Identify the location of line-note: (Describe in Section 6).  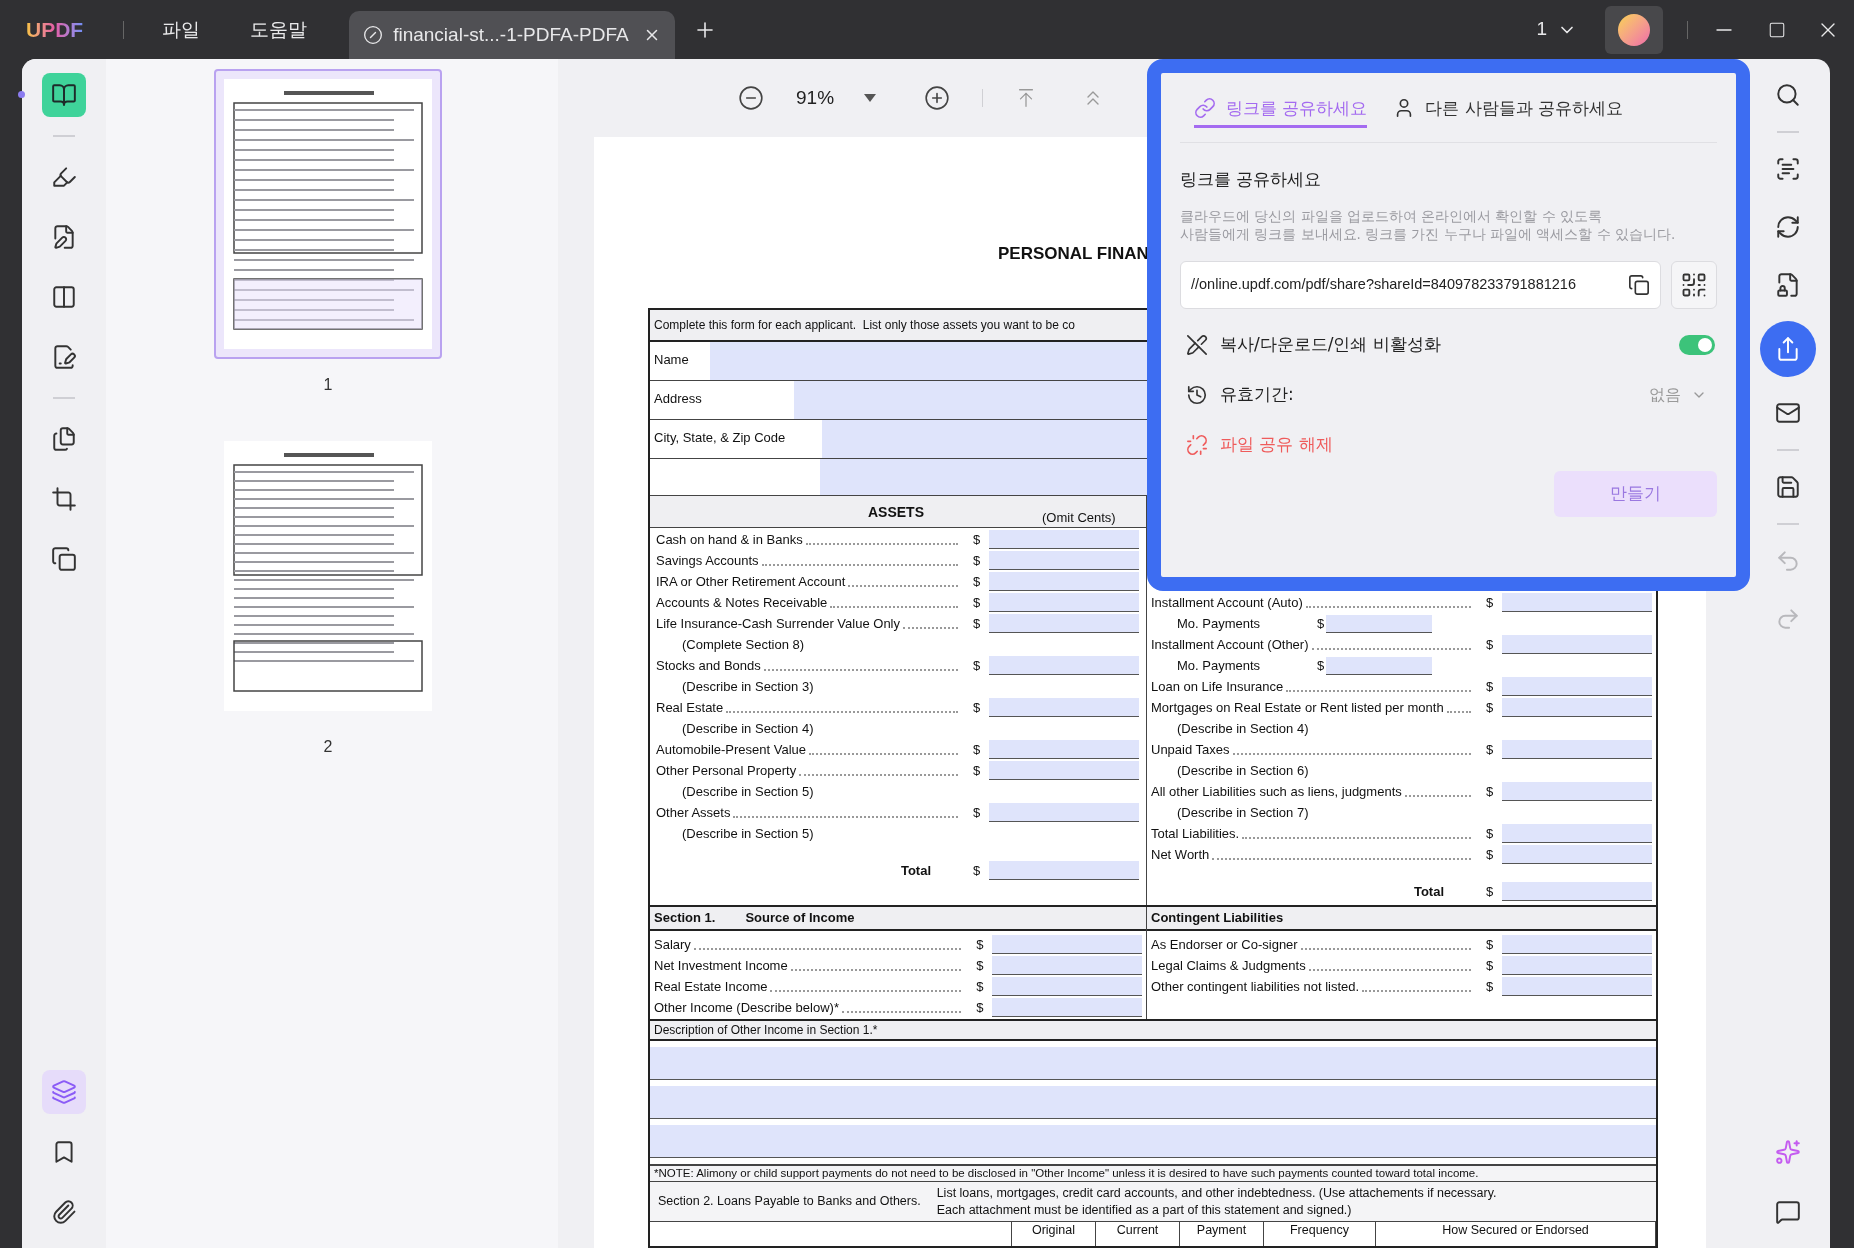
(1243, 770).